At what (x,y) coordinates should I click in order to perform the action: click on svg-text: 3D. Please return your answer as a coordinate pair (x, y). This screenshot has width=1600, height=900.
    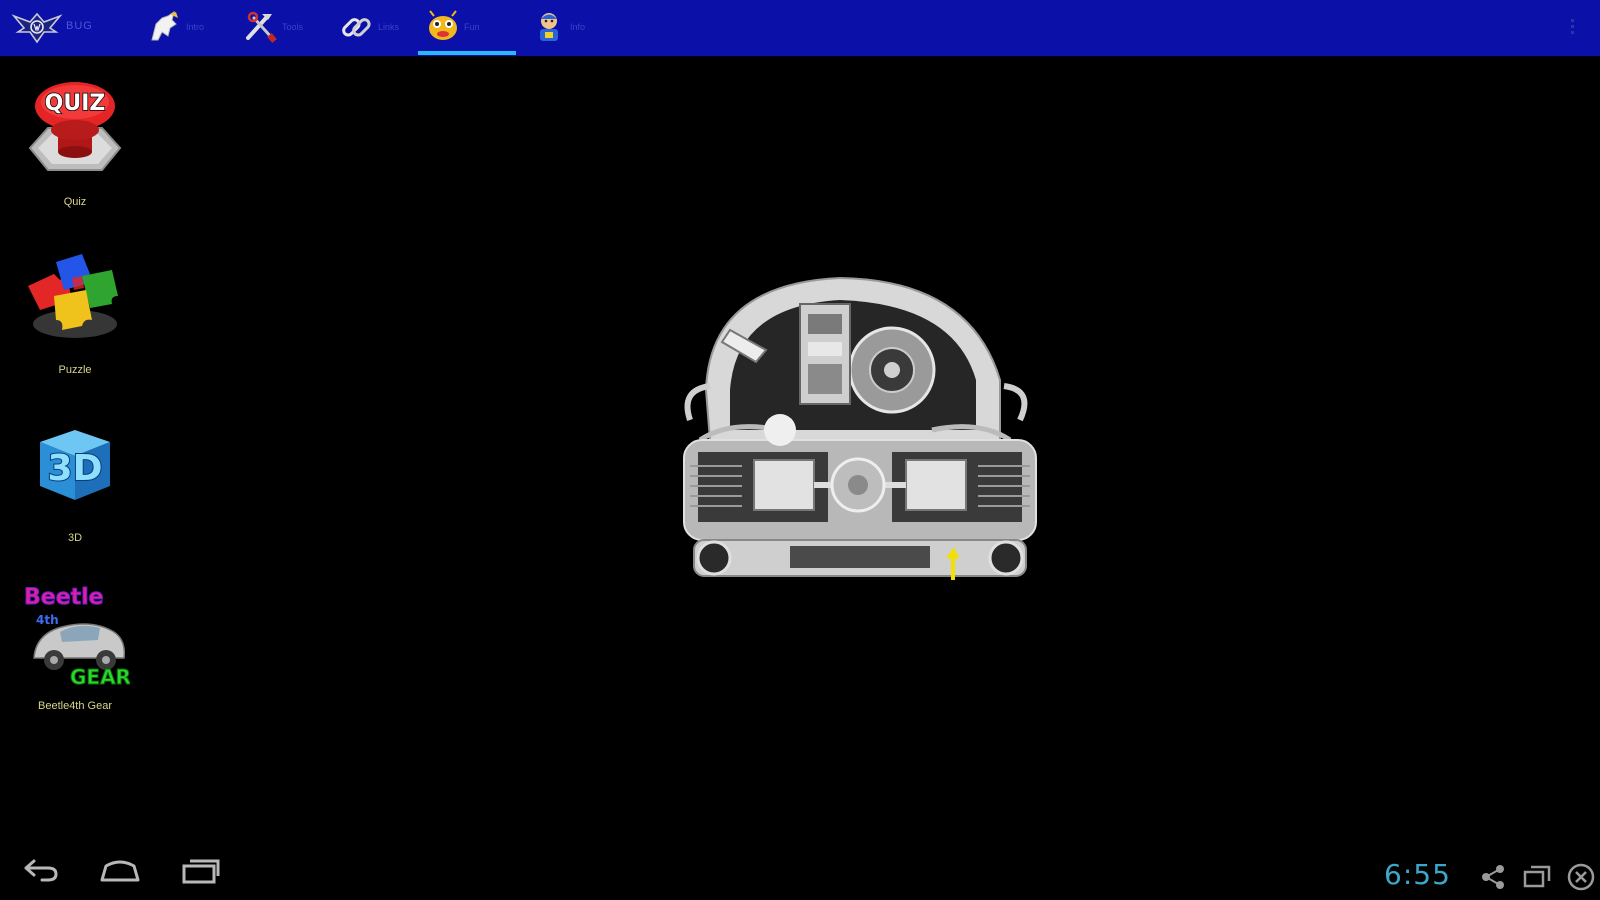
    Looking at the image, I should click on (75, 468).